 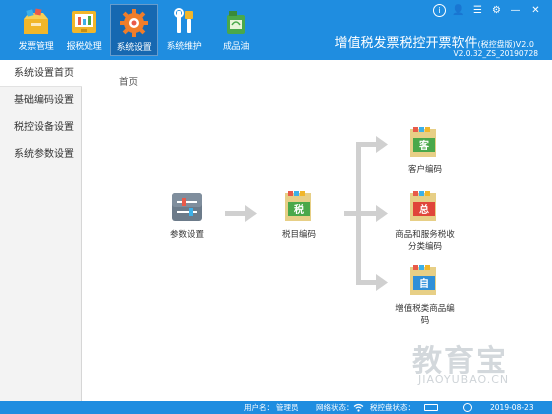 What do you see at coordinates (524, 44) in the screenshot?
I see `app-version-suffix: V2.0` at bounding box center [524, 44].